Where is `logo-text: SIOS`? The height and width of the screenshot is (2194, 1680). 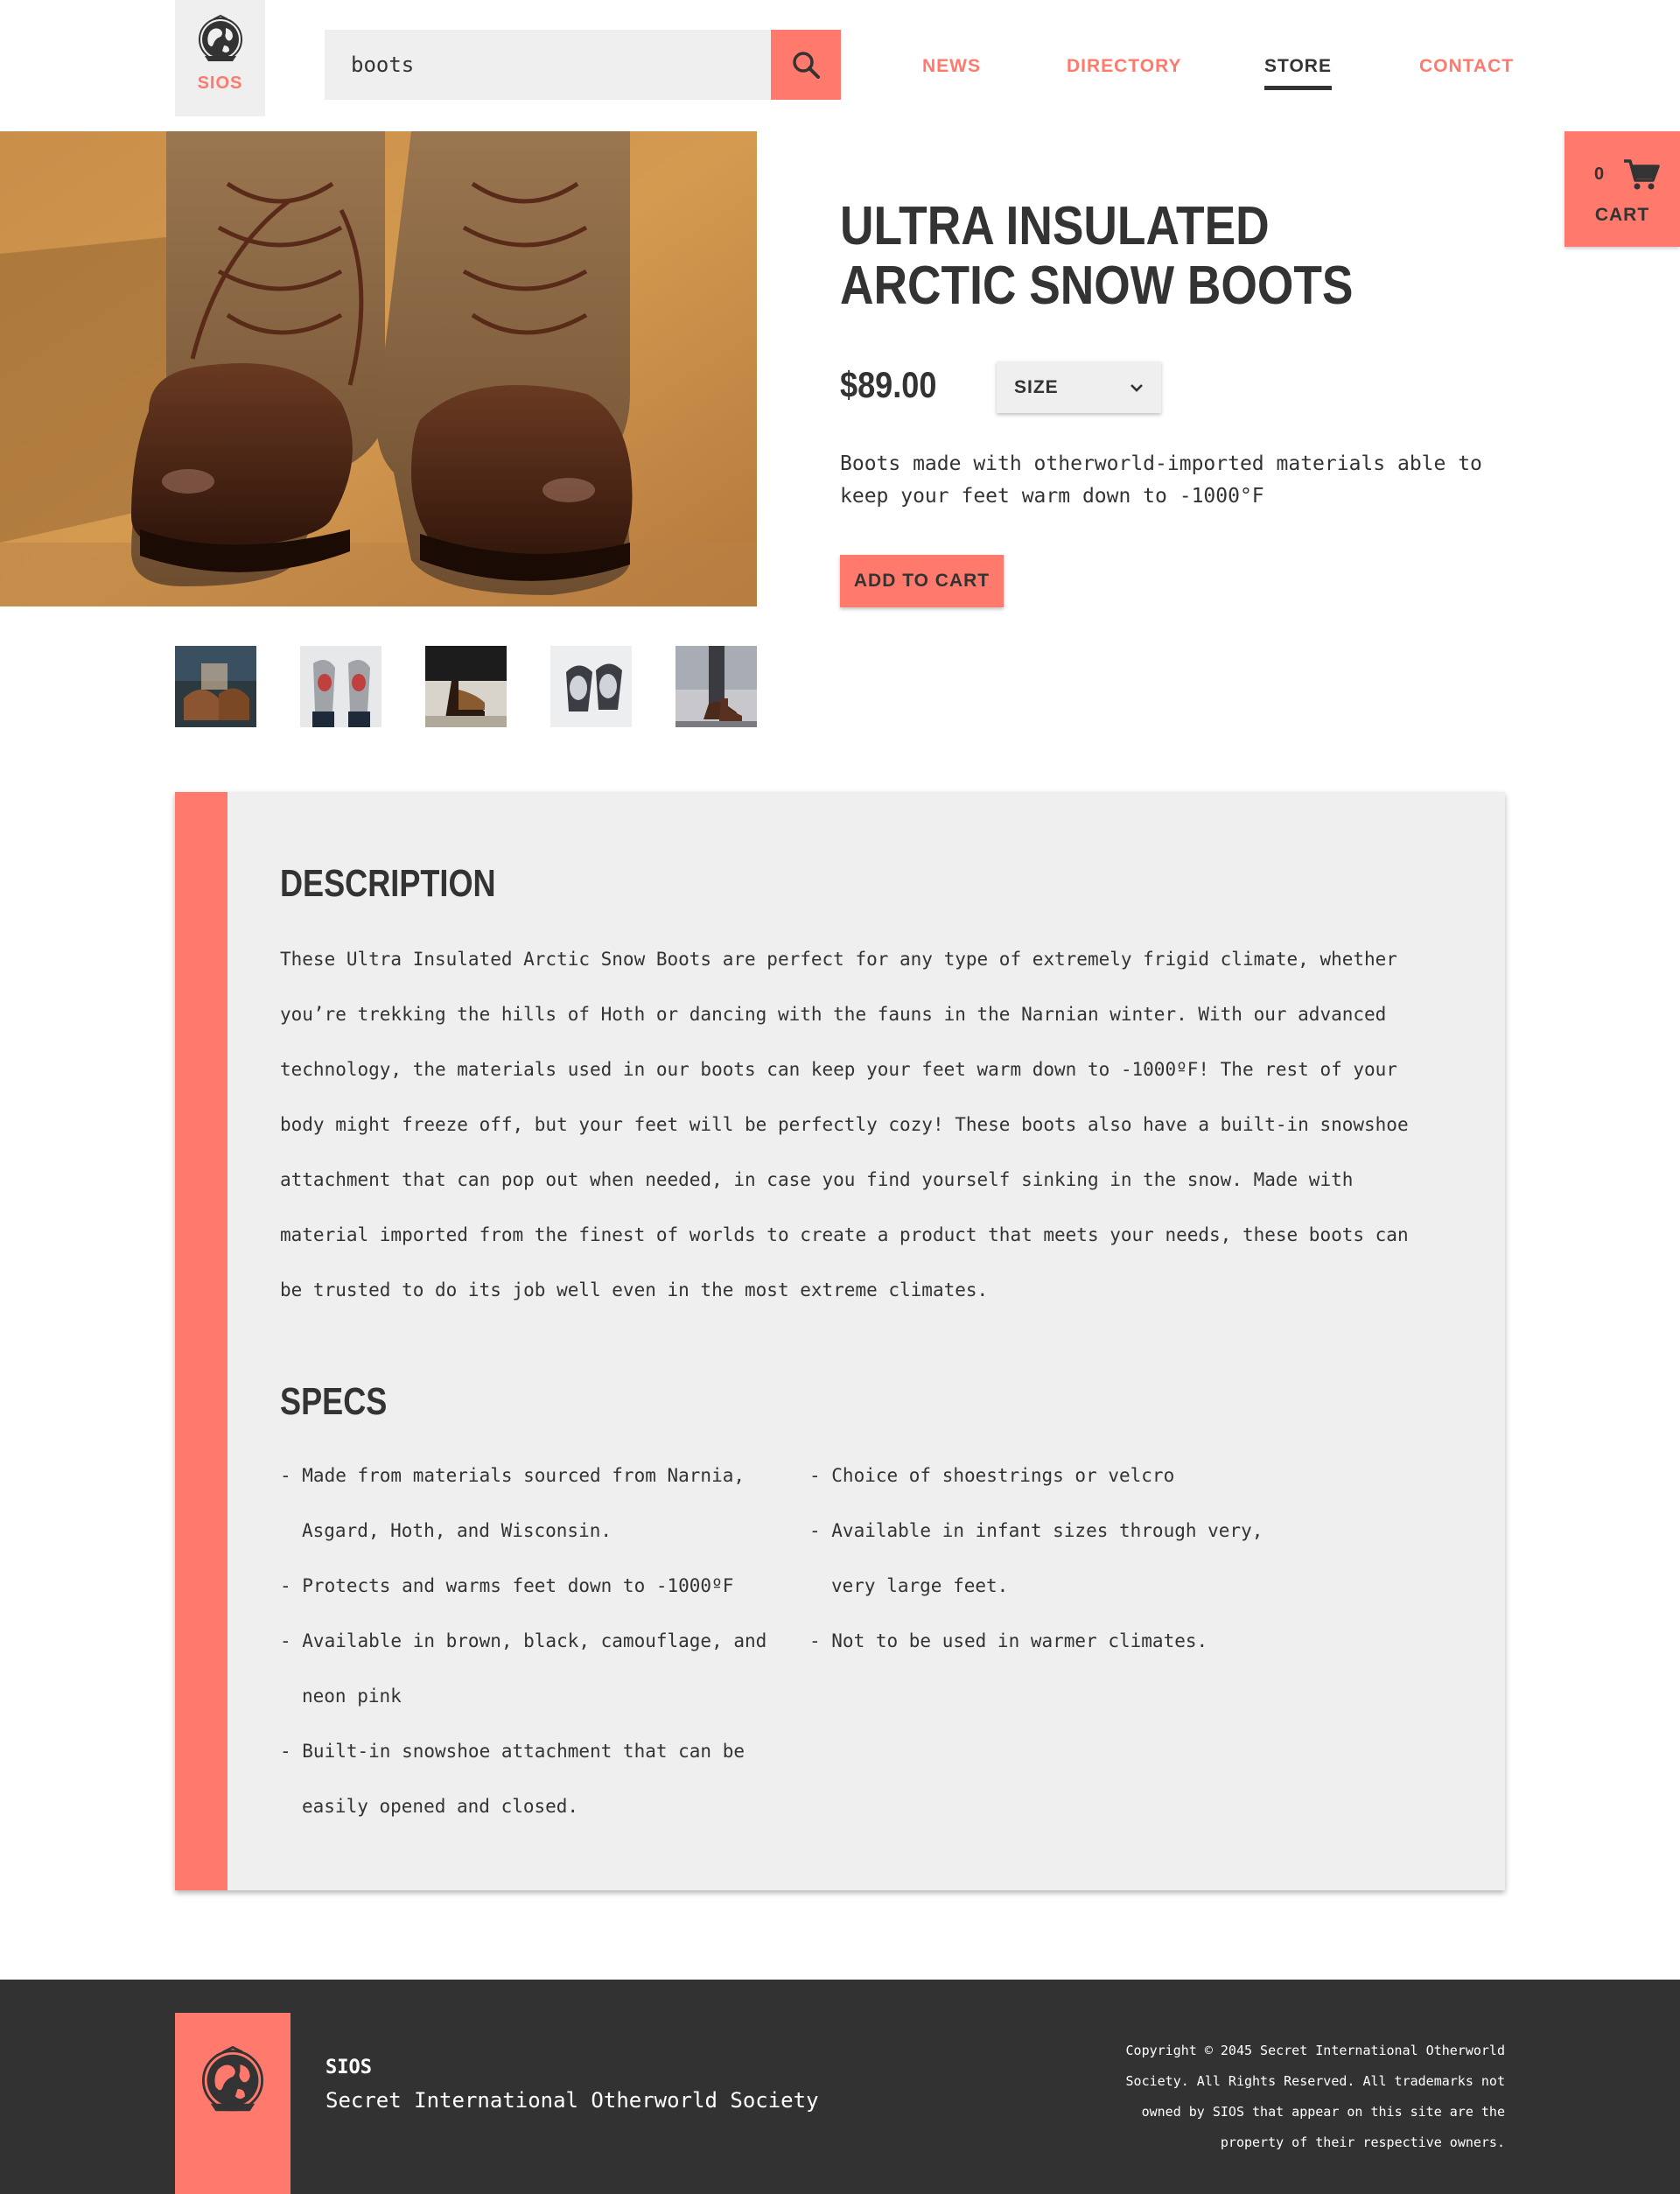
logo-text: SIOS is located at coordinates (220, 83).